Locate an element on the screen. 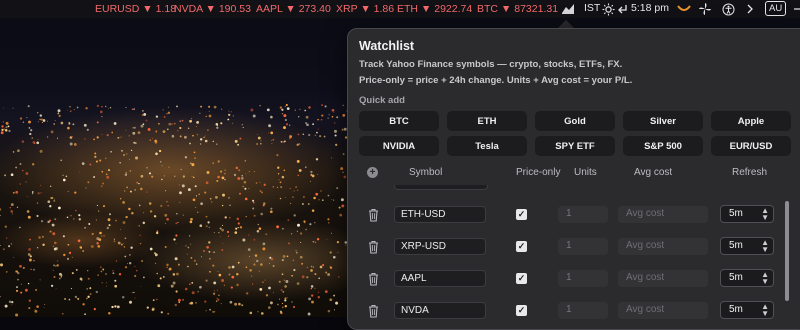 The height and width of the screenshot is (330, 800). chevron-right-icon is located at coordinates (750, 9).